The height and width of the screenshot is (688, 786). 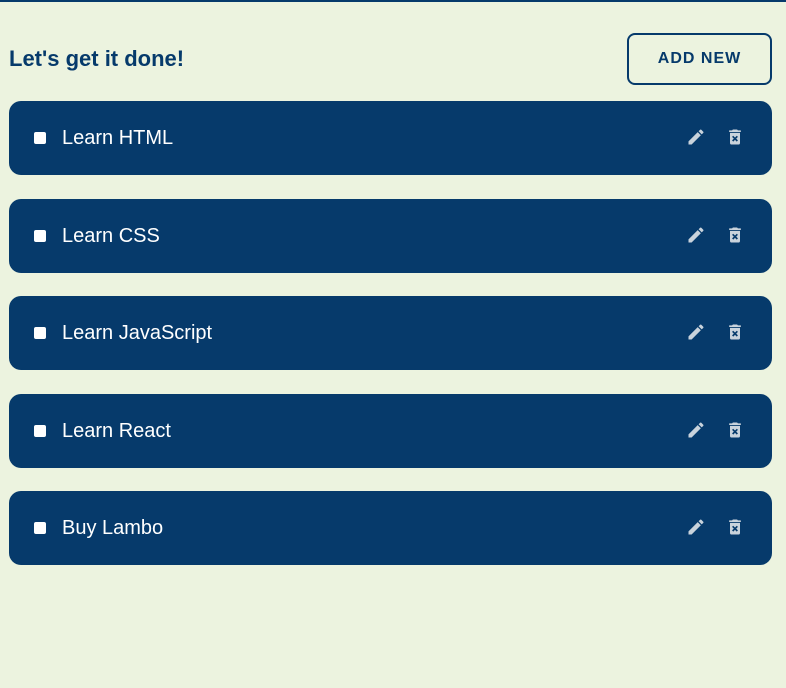 I want to click on task-item: Buy Lambo, so click(x=390, y=528).